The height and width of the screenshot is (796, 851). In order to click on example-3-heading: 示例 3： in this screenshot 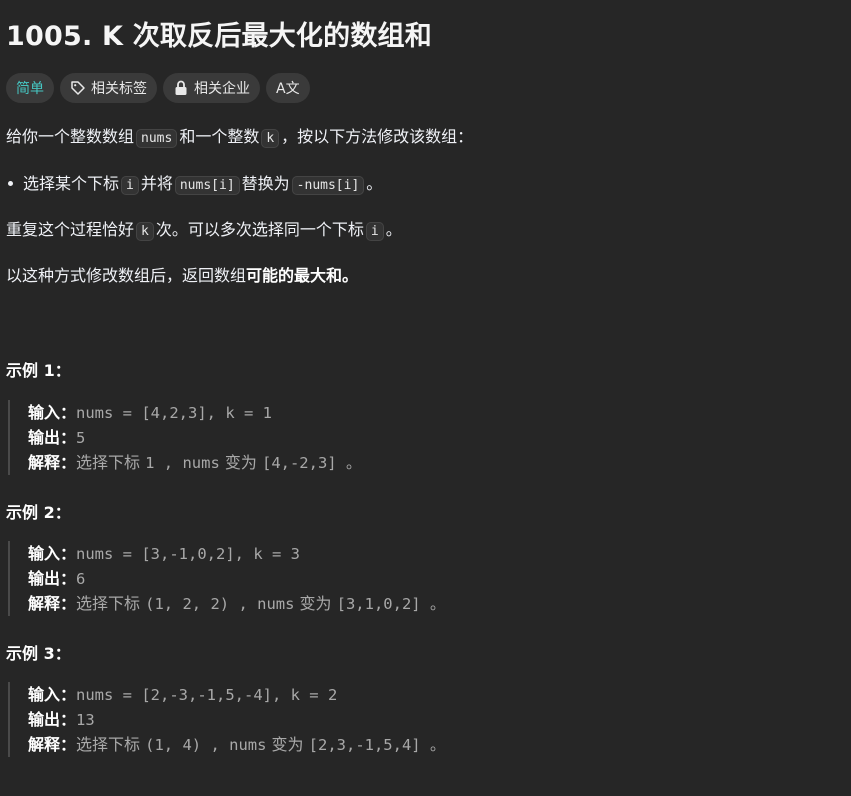, I will do `click(38, 653)`.